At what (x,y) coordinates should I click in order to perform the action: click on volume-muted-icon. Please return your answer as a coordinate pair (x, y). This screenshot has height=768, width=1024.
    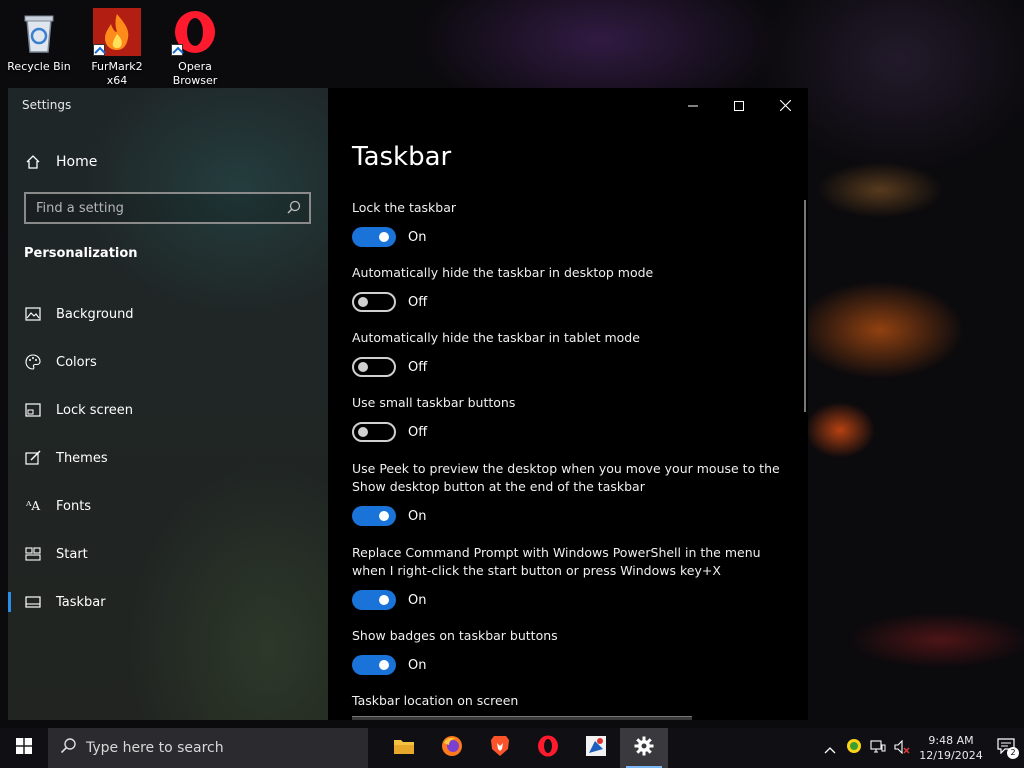
    Looking at the image, I should click on (902, 748).